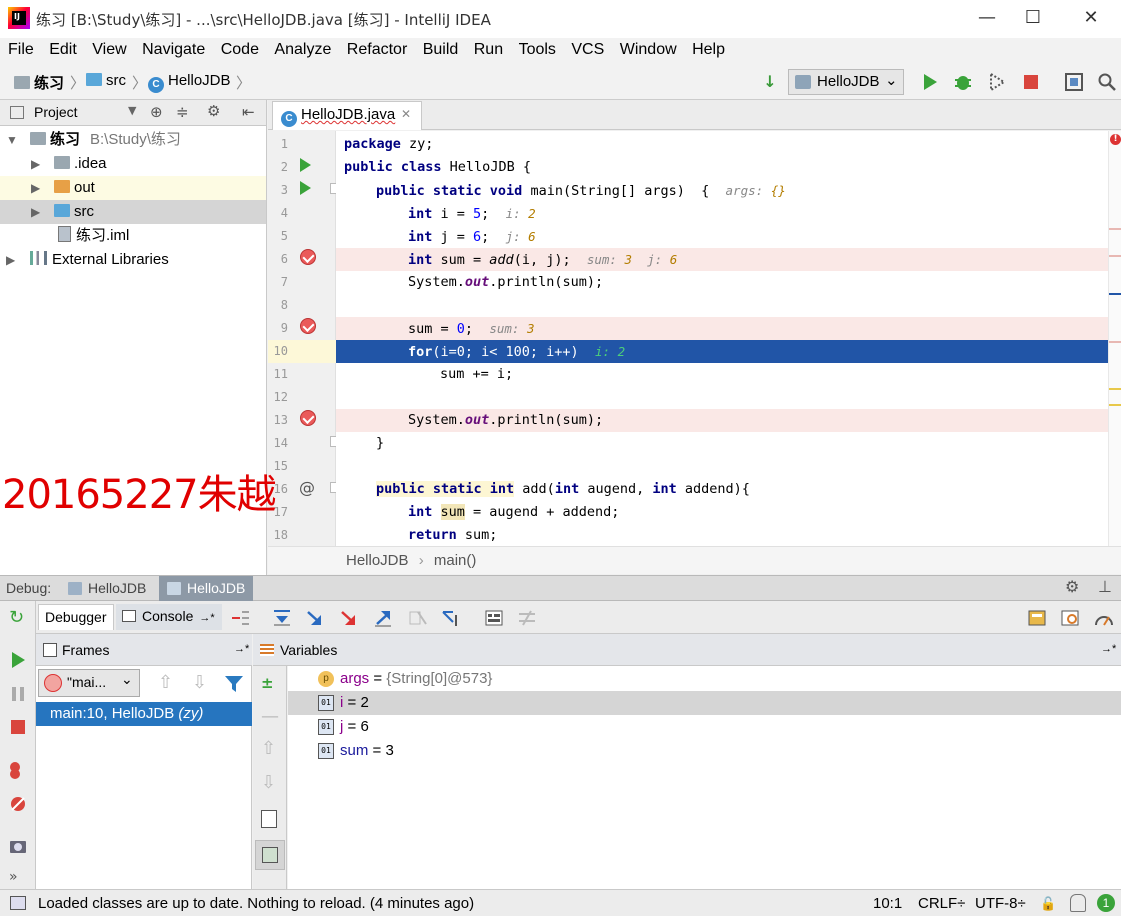 Image resolution: width=1121 pixels, height=916 pixels. Describe the element at coordinates (315, 618) in the screenshot. I see `step-into-icon` at that location.